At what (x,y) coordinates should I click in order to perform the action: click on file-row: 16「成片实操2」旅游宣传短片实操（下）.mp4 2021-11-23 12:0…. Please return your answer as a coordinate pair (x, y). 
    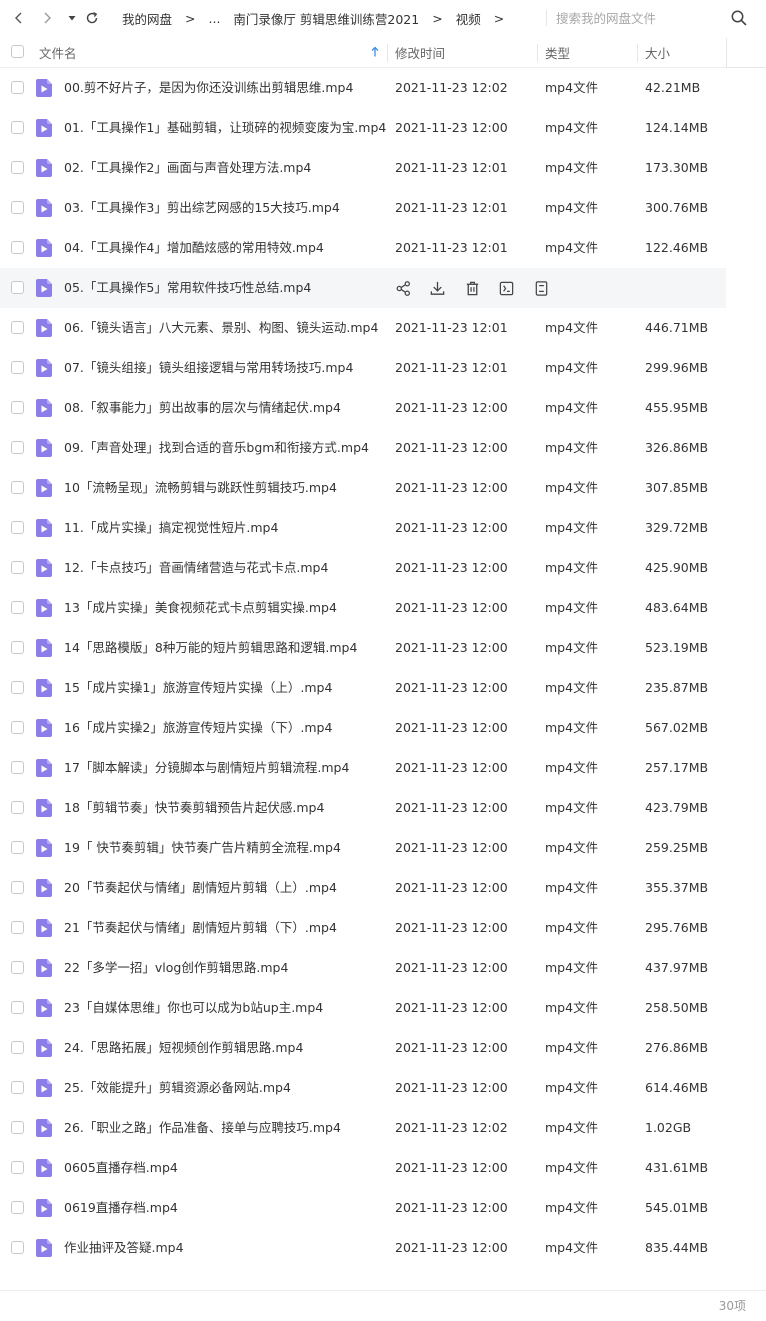
    Looking at the image, I should click on (363, 728).